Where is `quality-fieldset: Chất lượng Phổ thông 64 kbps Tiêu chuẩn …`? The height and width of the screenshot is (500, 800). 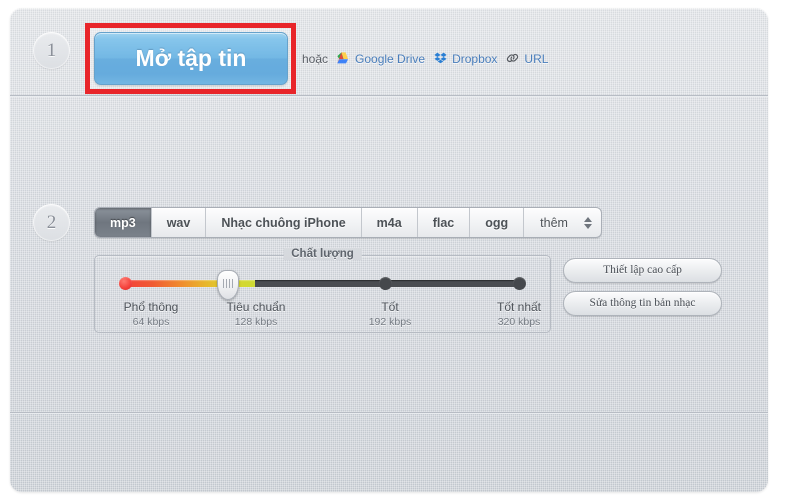
quality-fieldset: Chất lượng Phổ thông 64 kbps Tiêu chuẩn … is located at coordinates (323, 290).